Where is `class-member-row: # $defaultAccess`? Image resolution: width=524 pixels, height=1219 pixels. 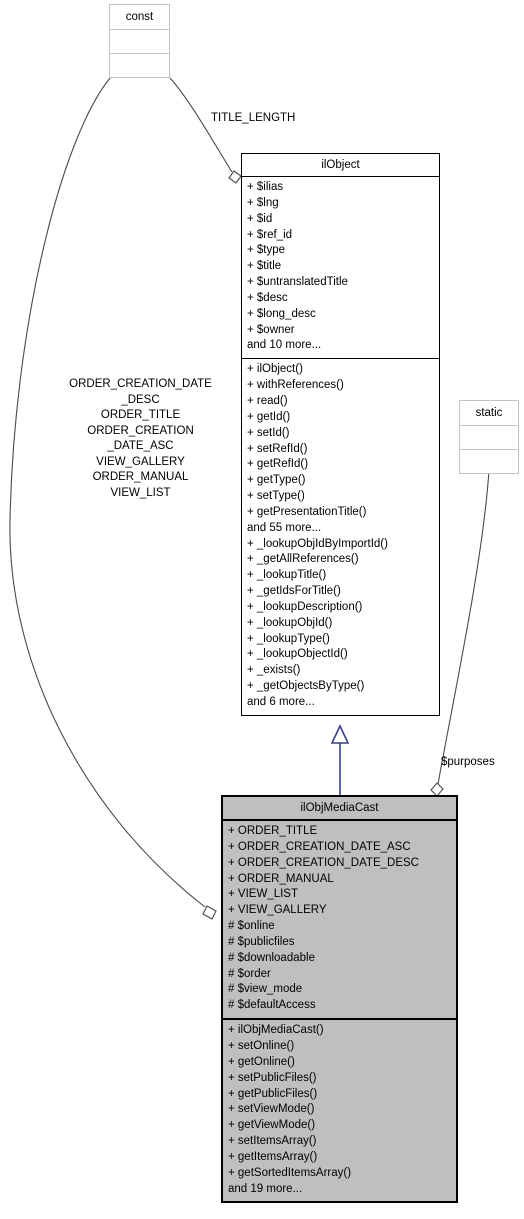 class-member-row: # $defaultAccess is located at coordinates (272, 1005).